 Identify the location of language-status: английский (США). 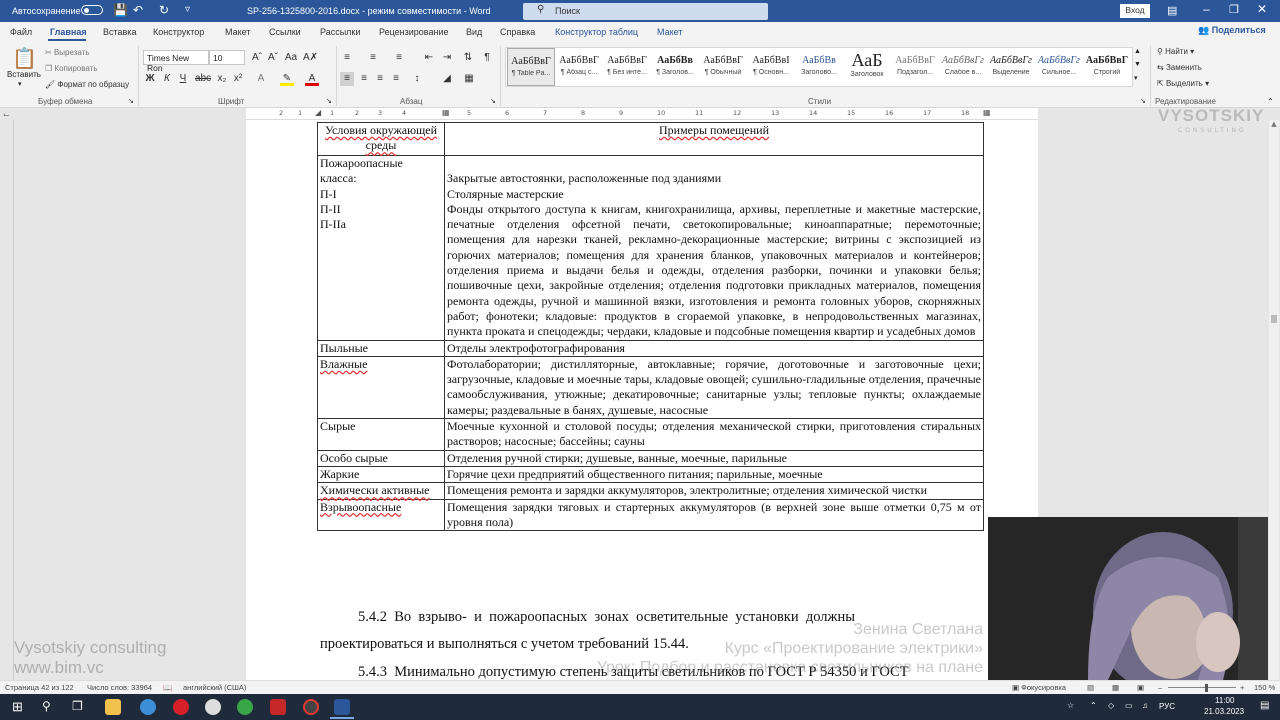
(214, 687).